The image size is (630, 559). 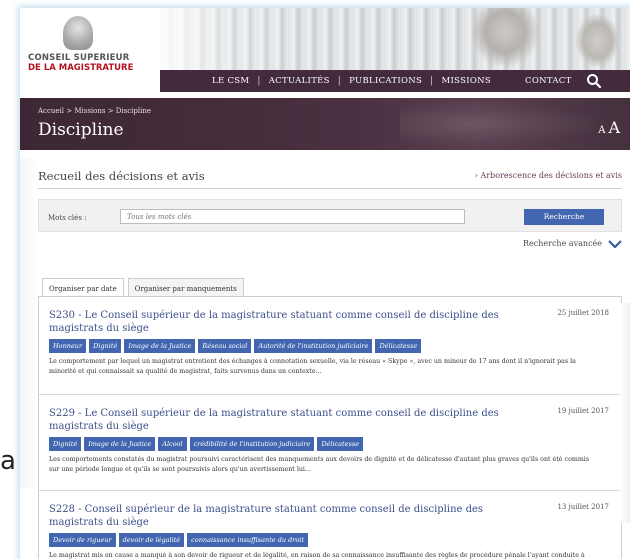 I want to click on advanced-search-label: Recherche avancée, so click(x=563, y=243).